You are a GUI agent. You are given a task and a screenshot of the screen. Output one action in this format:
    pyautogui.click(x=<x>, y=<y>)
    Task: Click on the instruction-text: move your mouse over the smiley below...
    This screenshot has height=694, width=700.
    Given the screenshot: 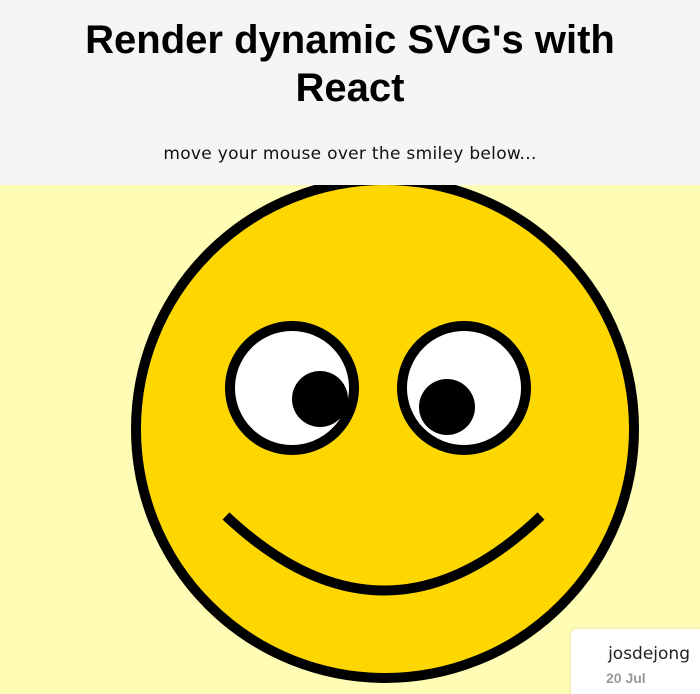 What is the action you would take?
    pyautogui.click(x=350, y=154)
    